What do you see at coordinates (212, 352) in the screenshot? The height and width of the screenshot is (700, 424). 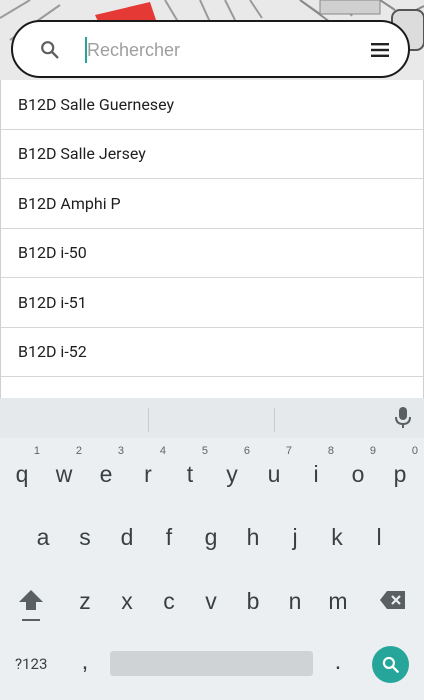 I see `list-item: B12D i-52` at bounding box center [212, 352].